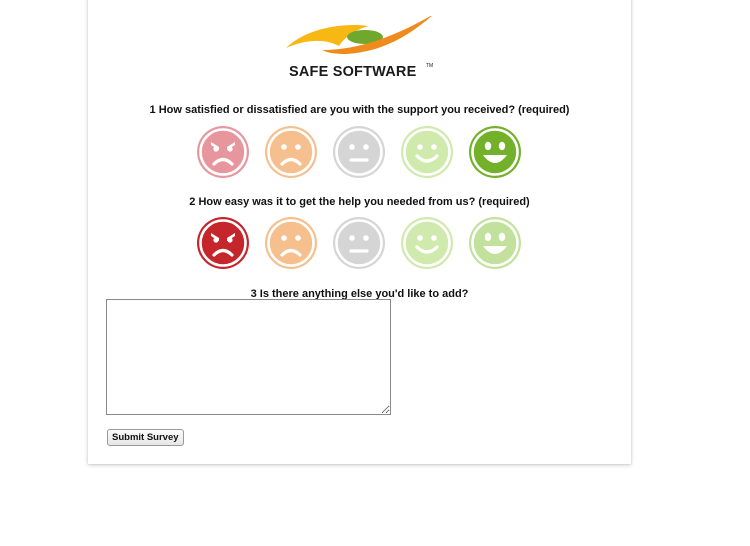 Image resolution: width=750 pixels, height=546 pixels. I want to click on easy-face-icon, so click(427, 243).